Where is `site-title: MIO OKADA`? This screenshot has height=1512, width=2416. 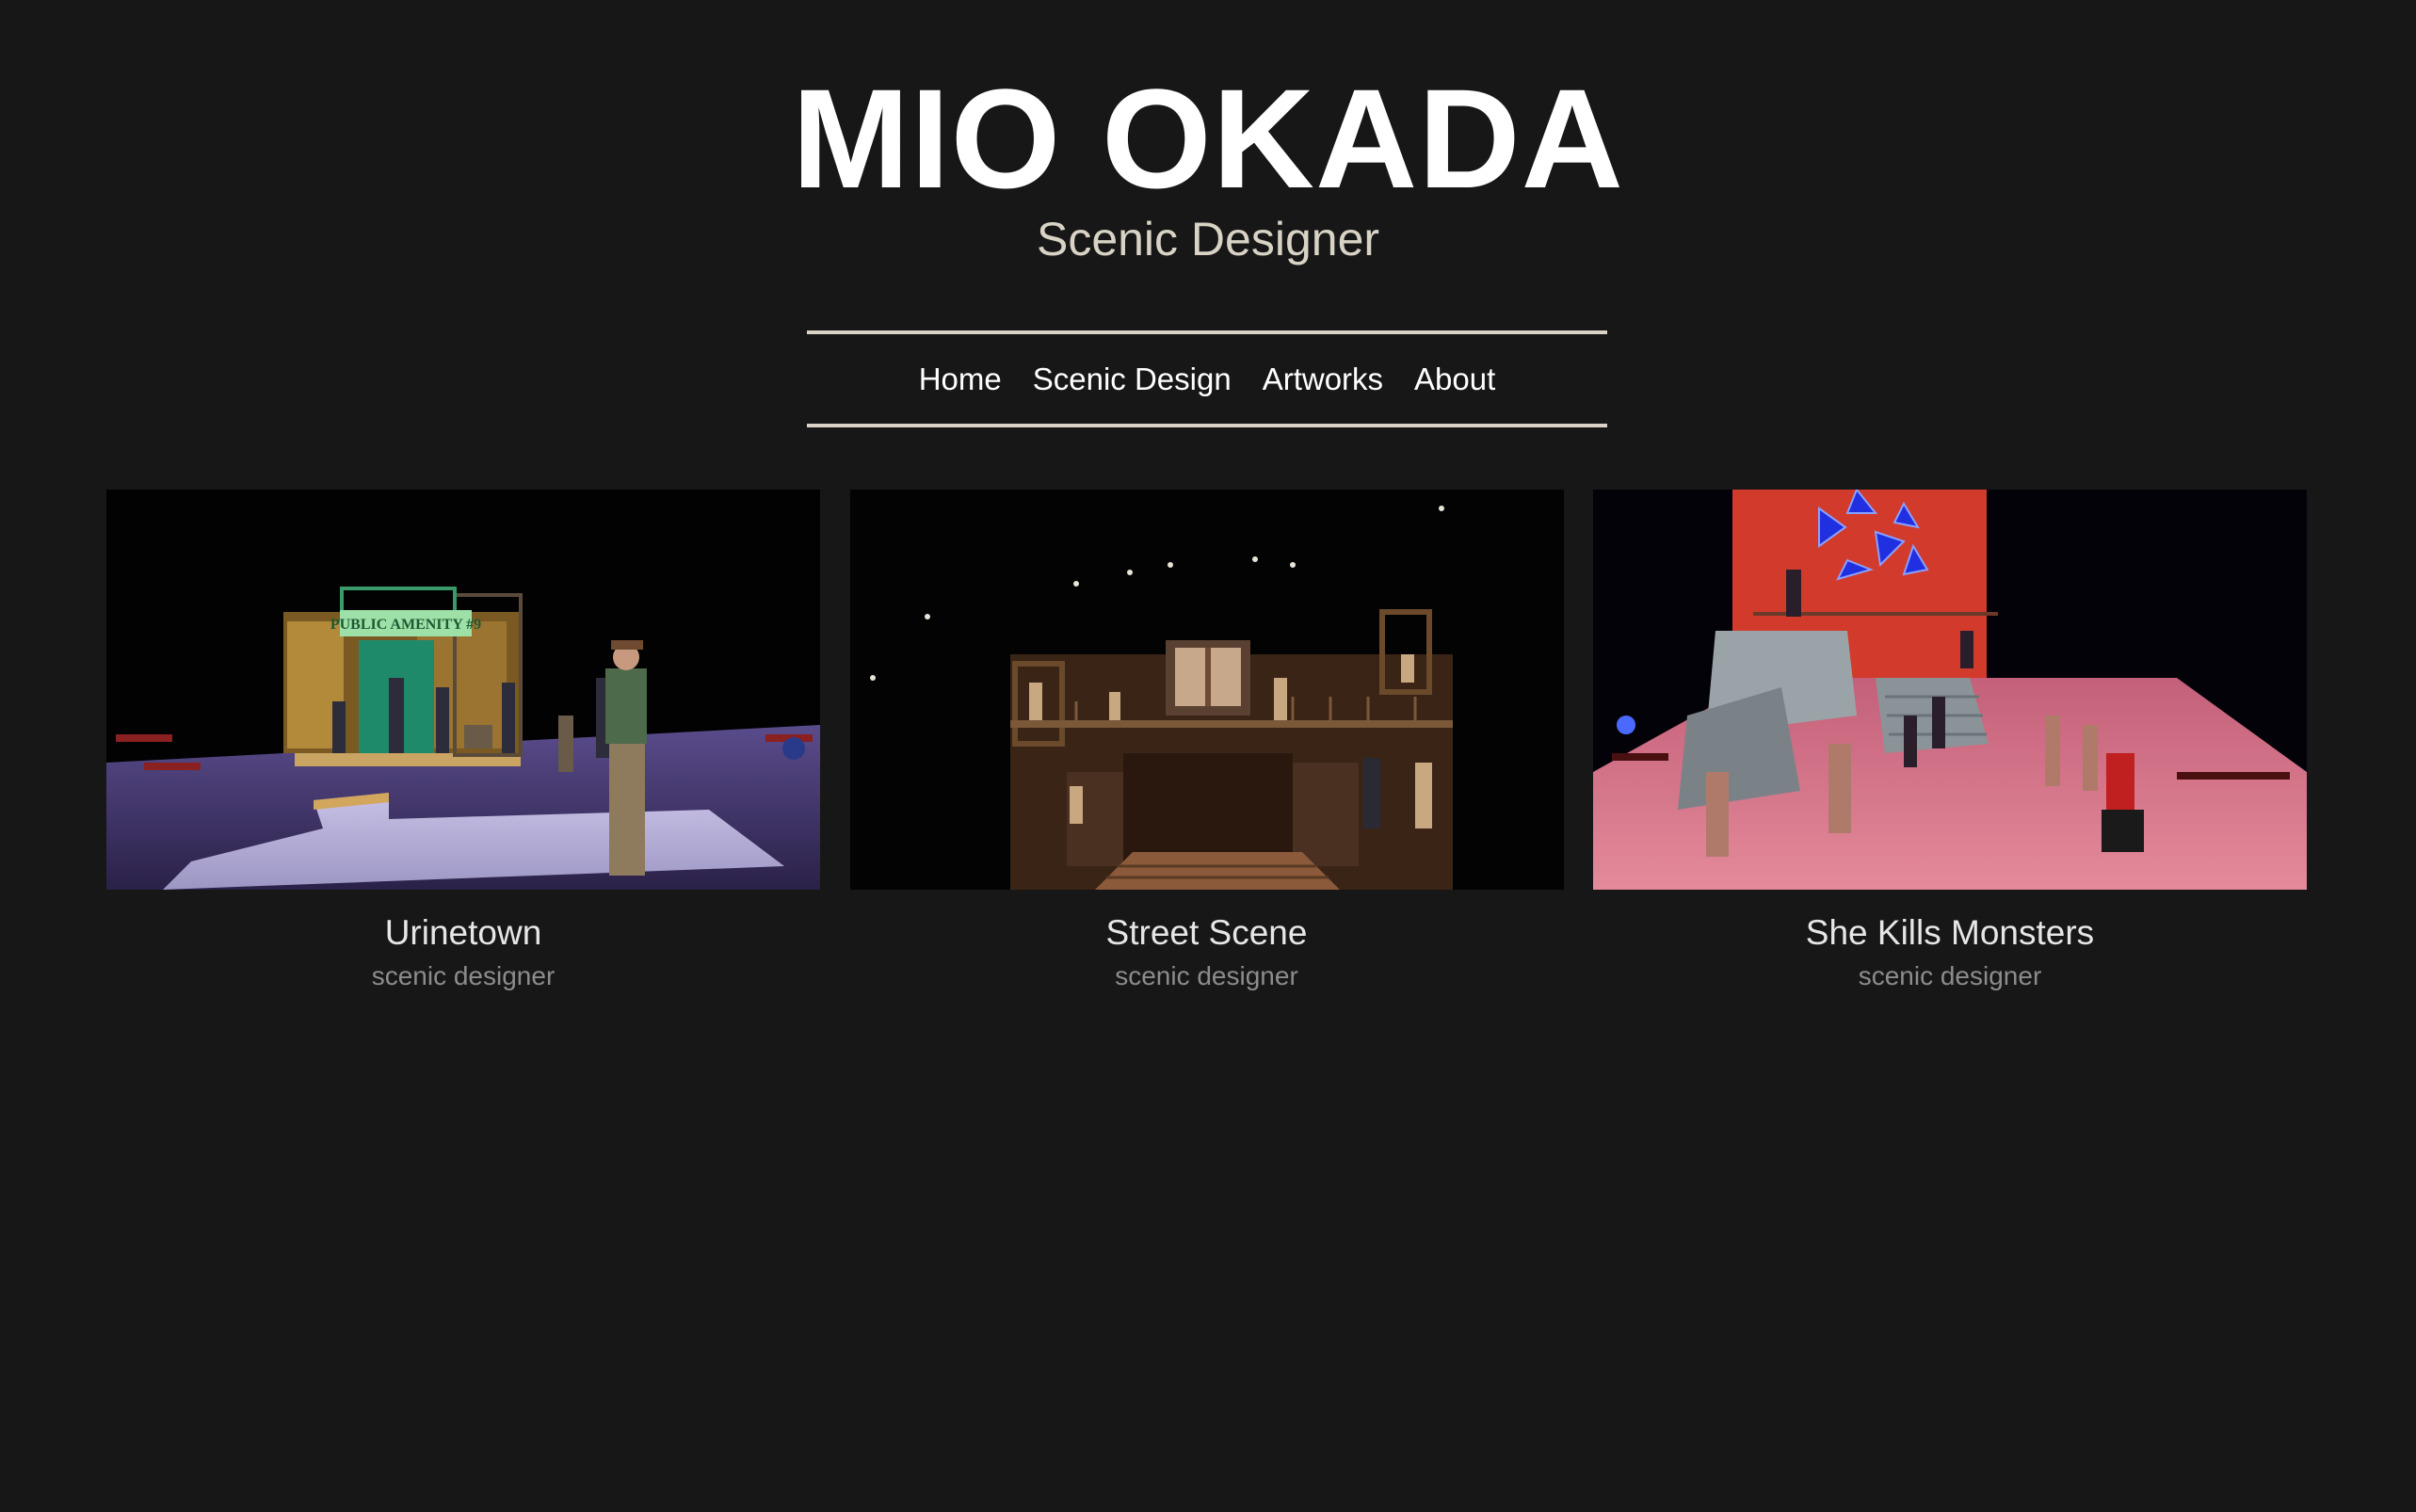
site-title: MIO OKADA is located at coordinates (1208, 138).